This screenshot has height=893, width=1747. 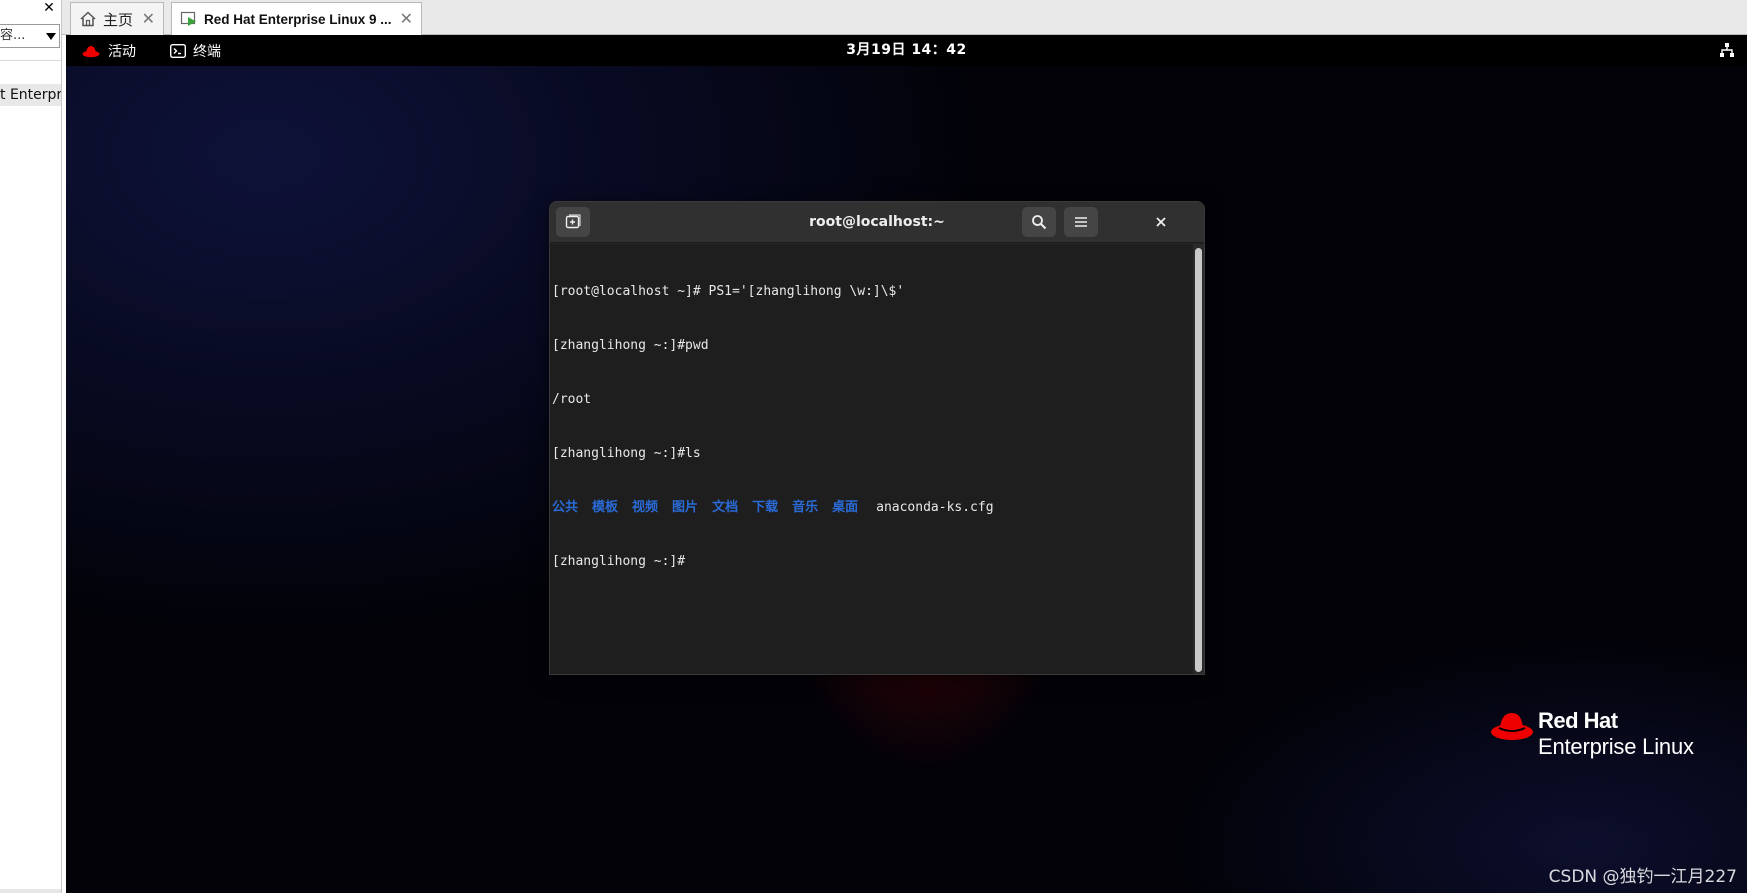 What do you see at coordinates (685, 507) in the screenshot?
I see `ls-dir-entry: 图片` at bounding box center [685, 507].